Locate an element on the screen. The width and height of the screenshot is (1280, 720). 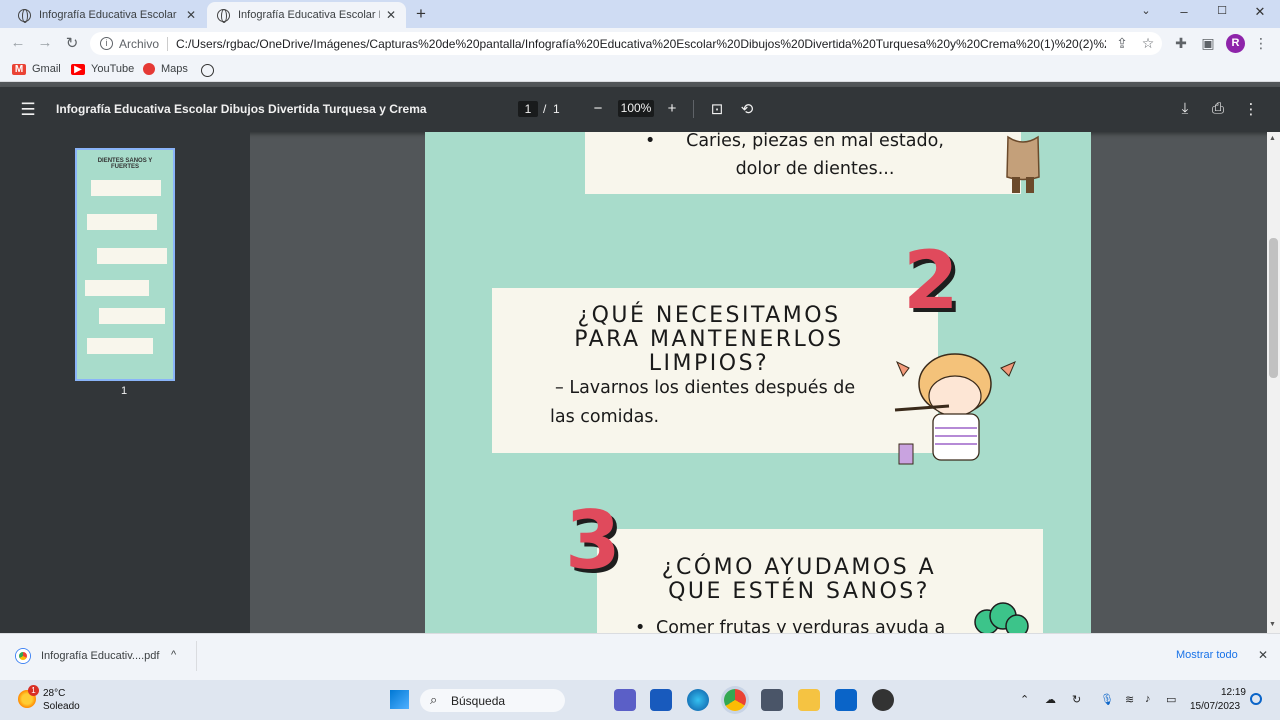
more-options-icon: ⋮ is located at coordinates (1251, 109).